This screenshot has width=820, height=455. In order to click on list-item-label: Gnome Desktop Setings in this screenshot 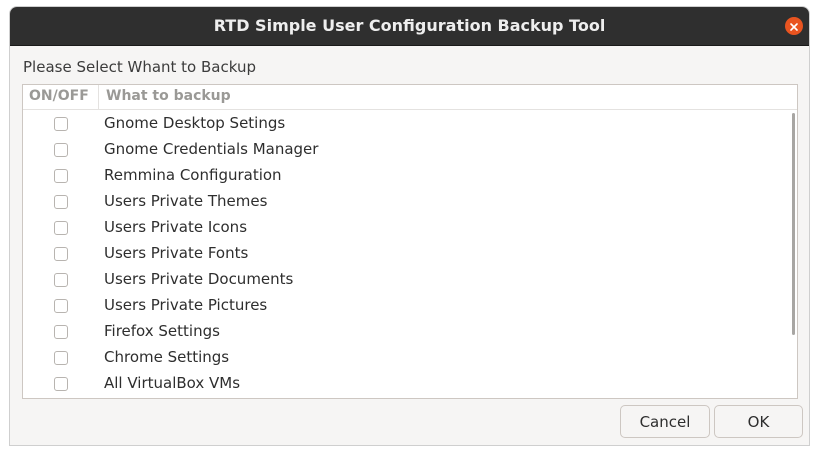, I will do `click(195, 123)`.